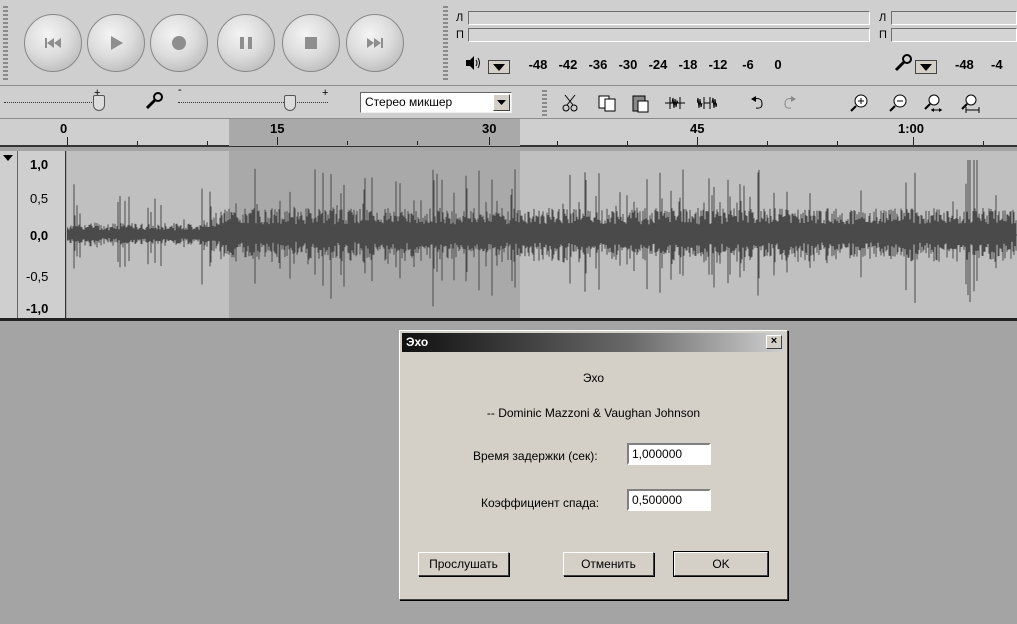 The width and height of the screenshot is (1017, 624). I want to click on output-volume-slider, so click(50, 102).